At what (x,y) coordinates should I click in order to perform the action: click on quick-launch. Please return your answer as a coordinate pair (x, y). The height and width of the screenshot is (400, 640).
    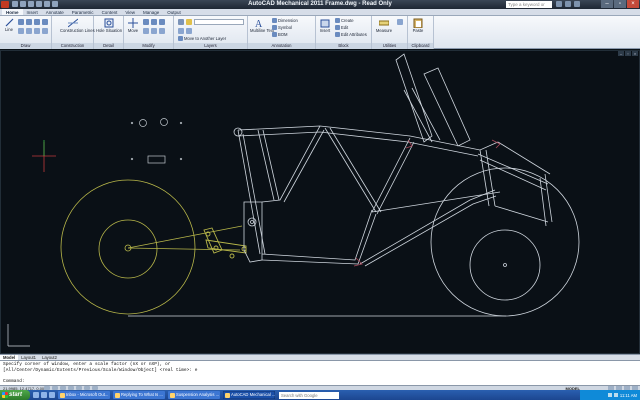
    Looking at the image, I should click on (44, 395).